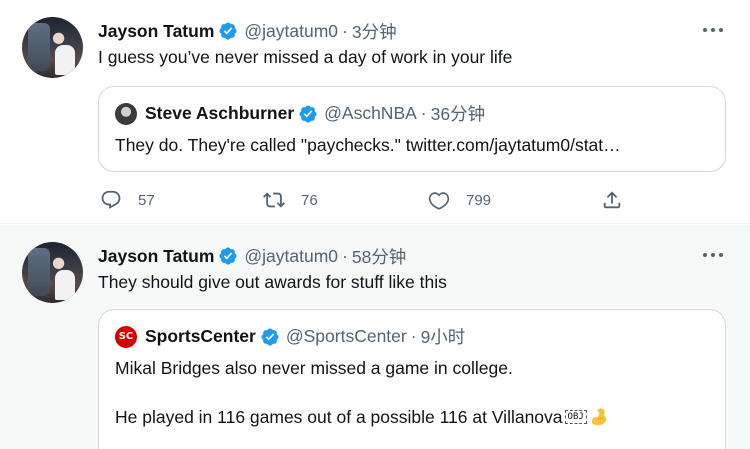  I want to click on tweet-header: Jayson Tatum @jaytatum0 · 58分钟, so click(252, 256).